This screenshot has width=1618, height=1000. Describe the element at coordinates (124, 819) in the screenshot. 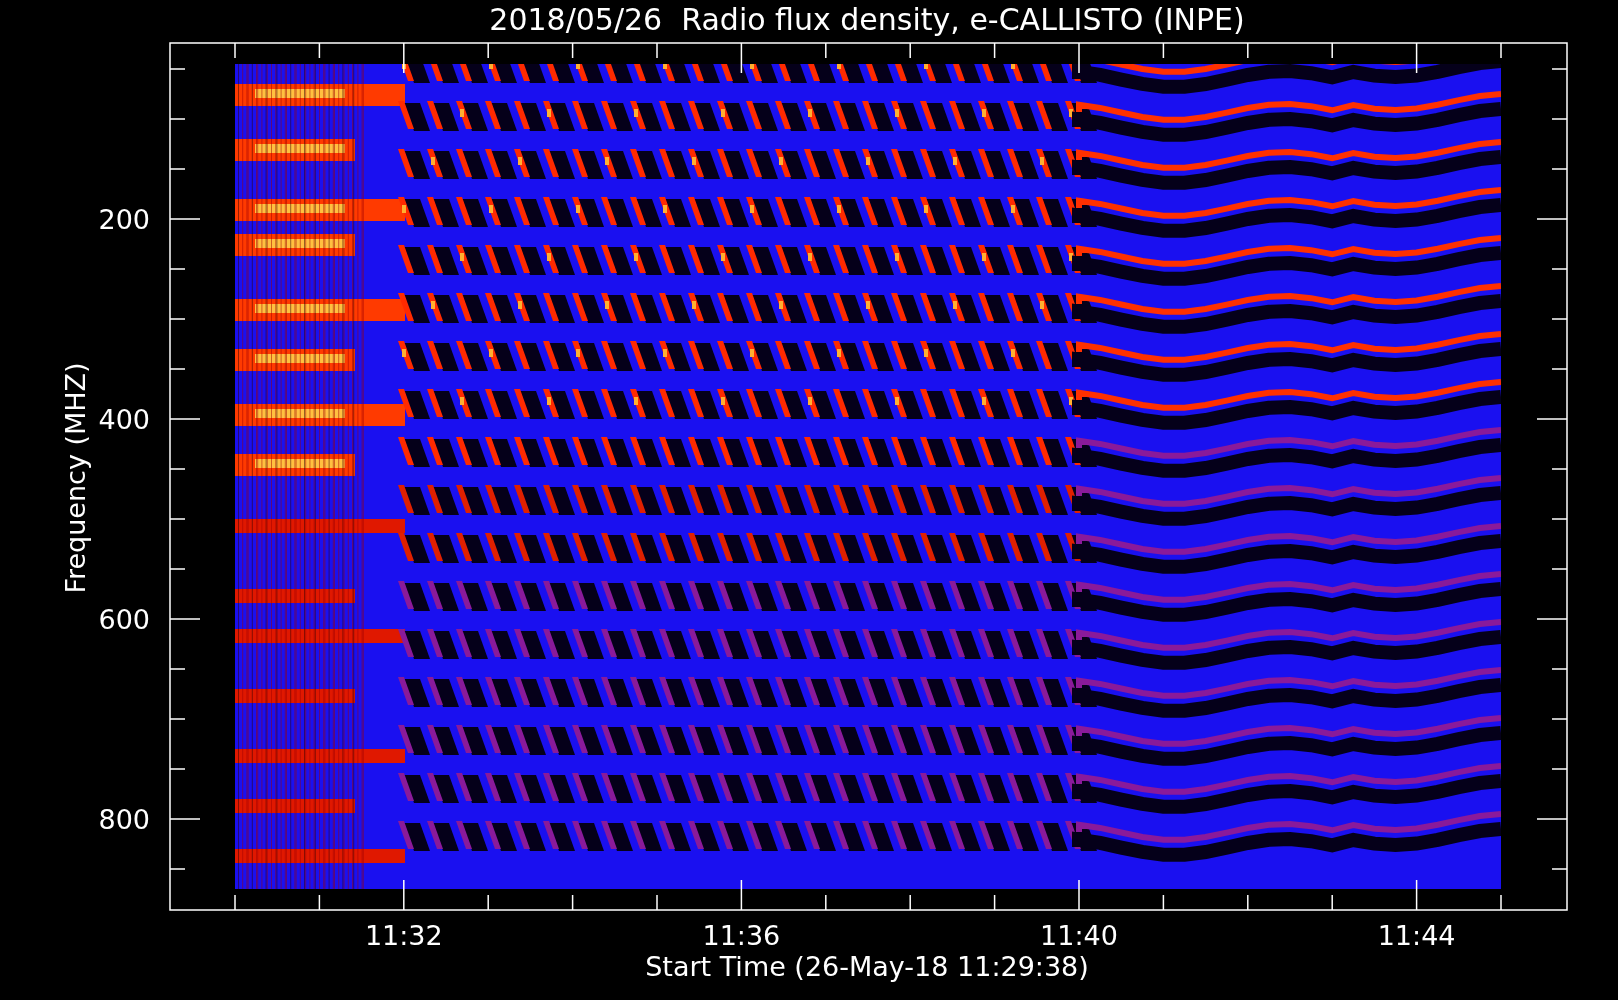

I see `y-tick-label: 800` at that location.